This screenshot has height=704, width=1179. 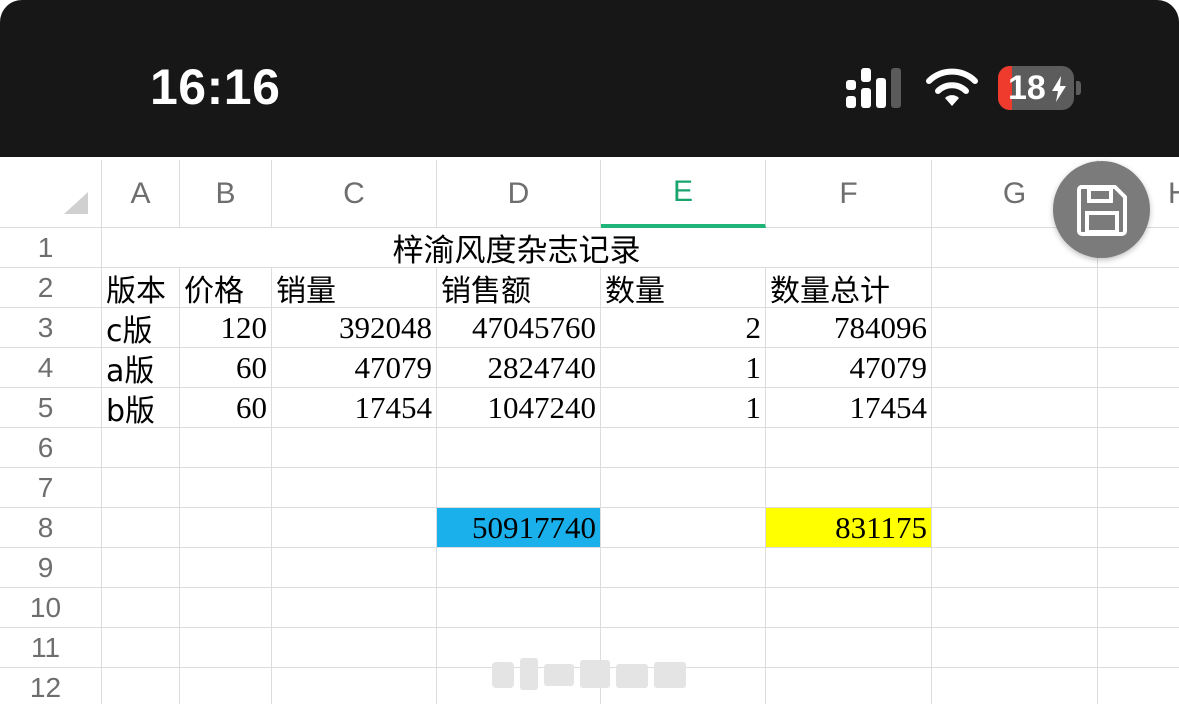 What do you see at coordinates (226, 328) in the screenshot?
I see `cell-b3: 120` at bounding box center [226, 328].